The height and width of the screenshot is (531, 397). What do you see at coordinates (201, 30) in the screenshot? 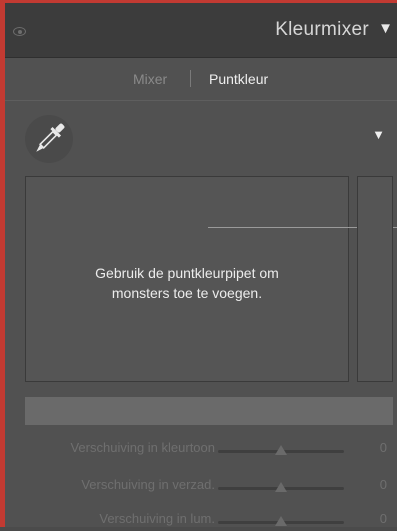
I see `panel-header: Kleurmixer ▼` at bounding box center [201, 30].